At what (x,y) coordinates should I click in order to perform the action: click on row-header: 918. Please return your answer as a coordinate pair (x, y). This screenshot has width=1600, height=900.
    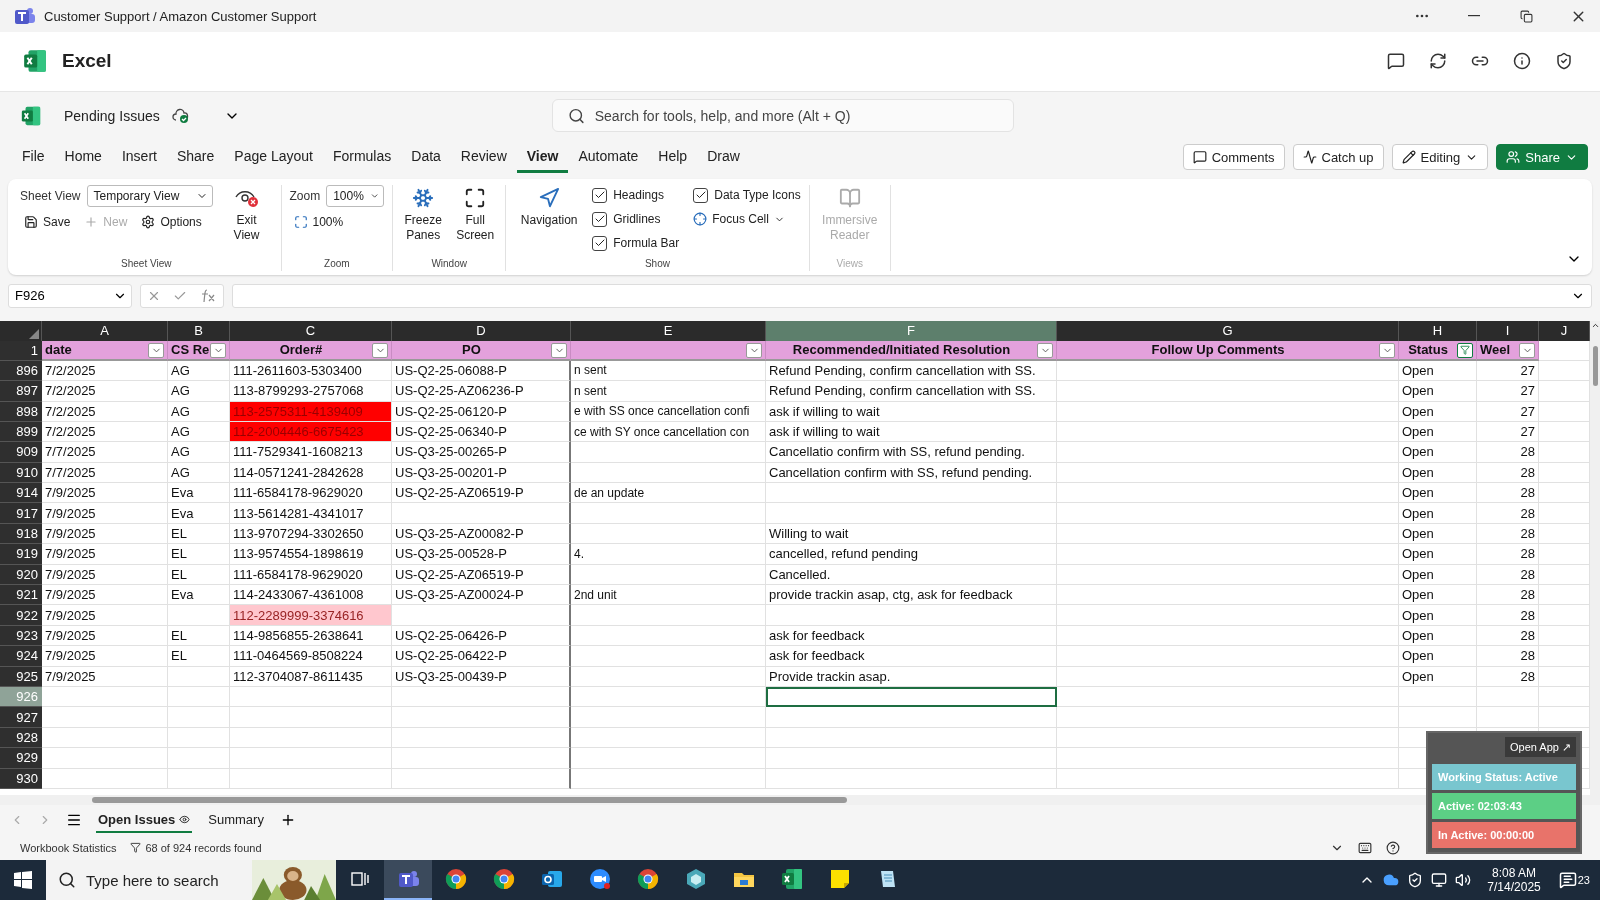
    Looking at the image, I should click on (21, 534).